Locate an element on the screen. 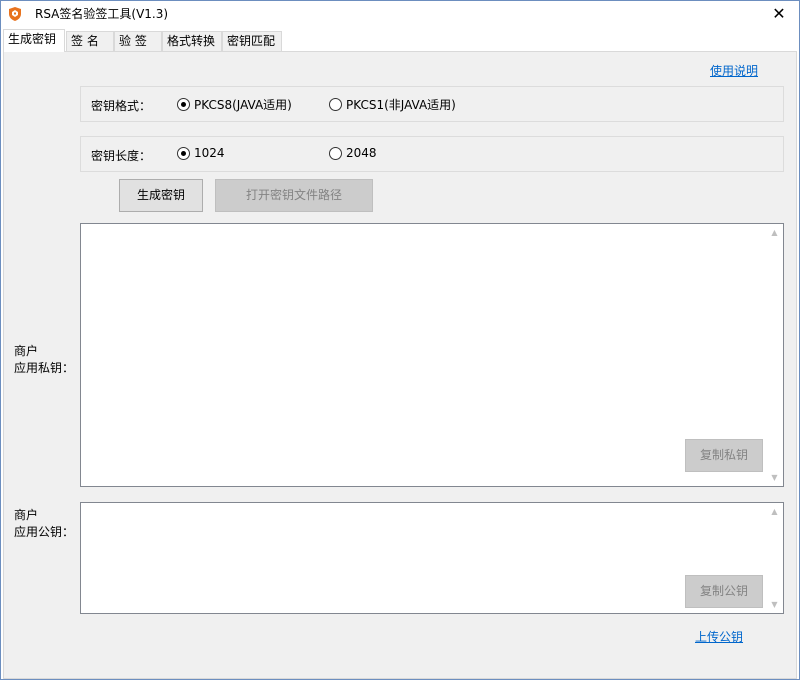  private-key-label-line1: 商户 is located at coordinates (26, 351).